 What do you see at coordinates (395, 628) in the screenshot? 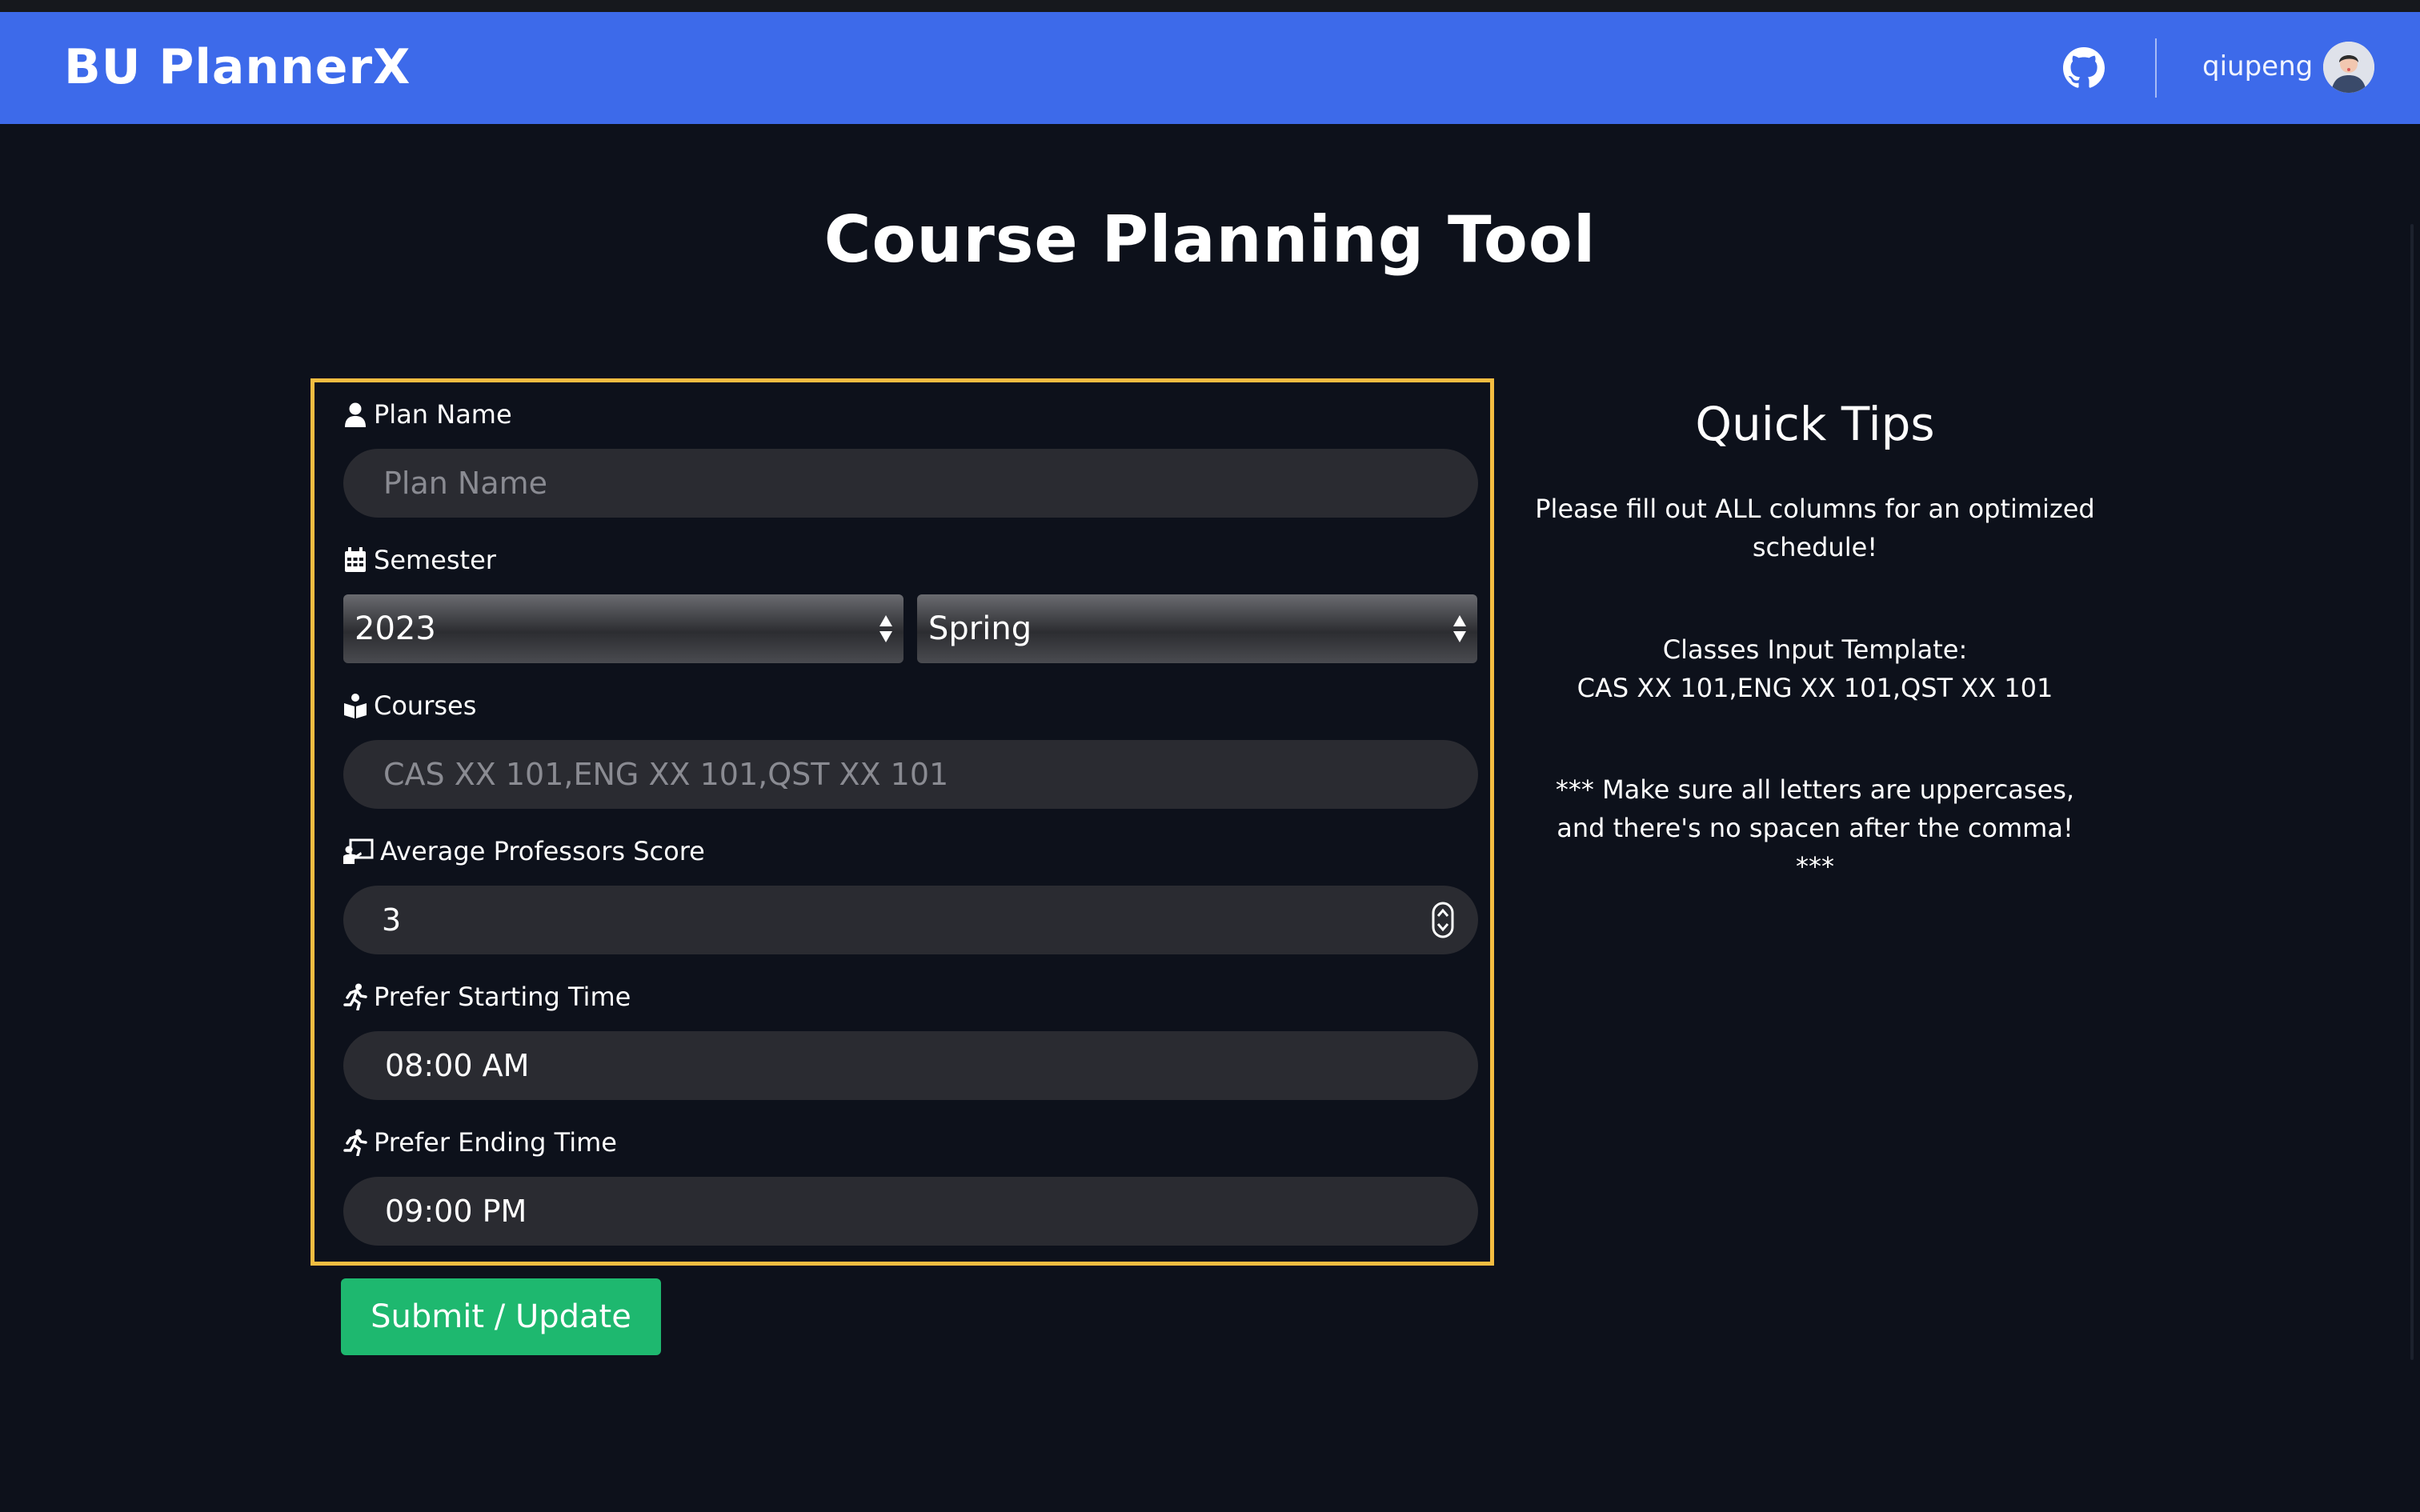
I see `semester-year-value: 2023` at bounding box center [395, 628].